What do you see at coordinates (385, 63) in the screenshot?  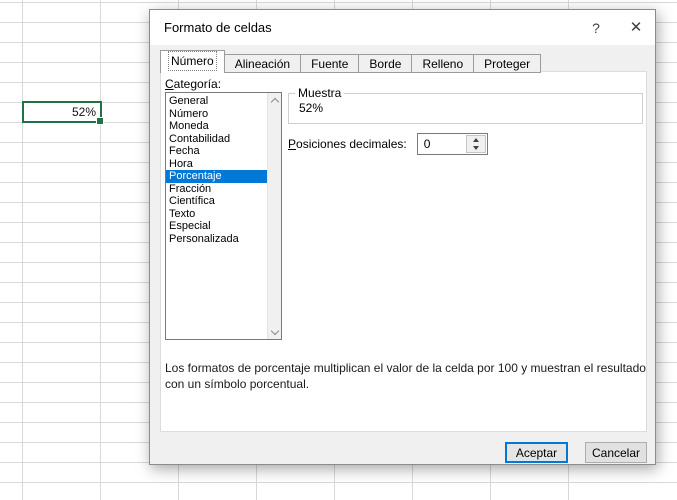 I see `dialog-tab: Borde` at bounding box center [385, 63].